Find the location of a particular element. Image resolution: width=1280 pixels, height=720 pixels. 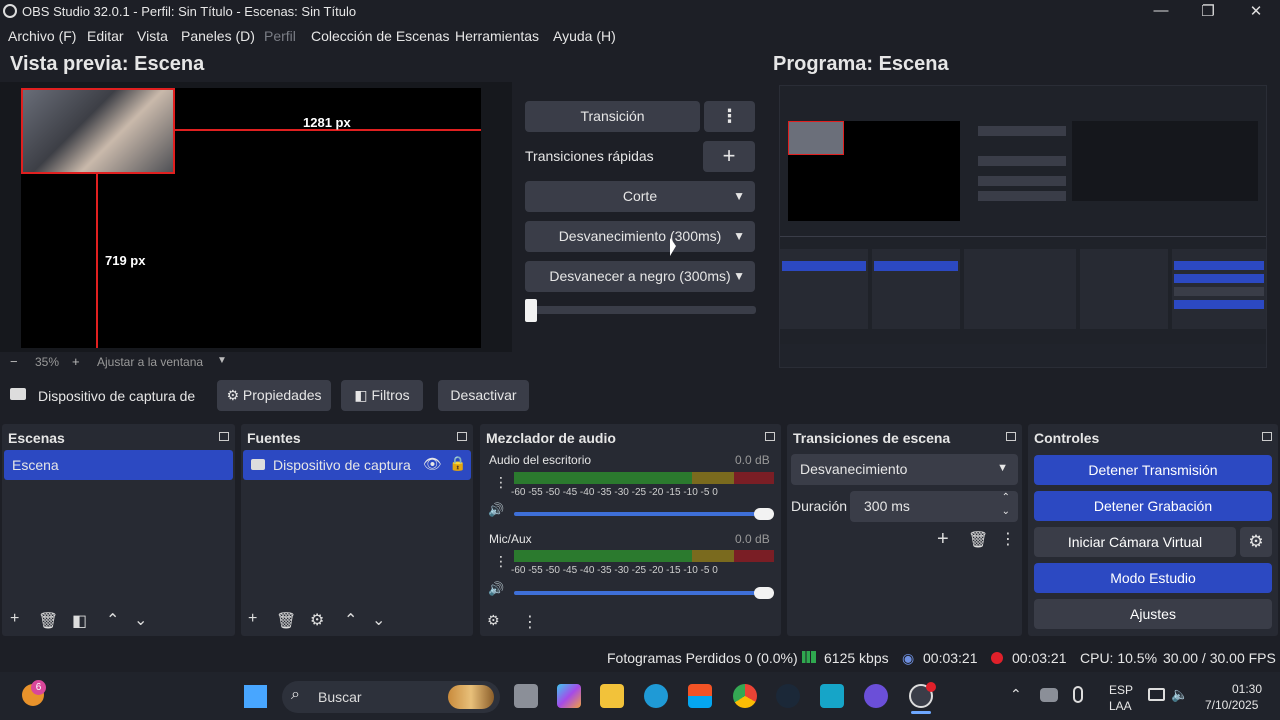

language-label: ESP is located at coordinates (1121, 690).